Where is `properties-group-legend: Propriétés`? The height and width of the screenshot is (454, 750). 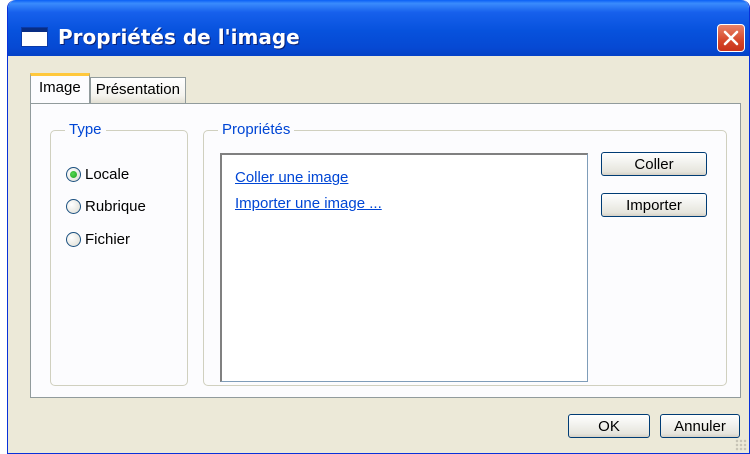
properties-group-legend: Propriétés is located at coordinates (256, 130).